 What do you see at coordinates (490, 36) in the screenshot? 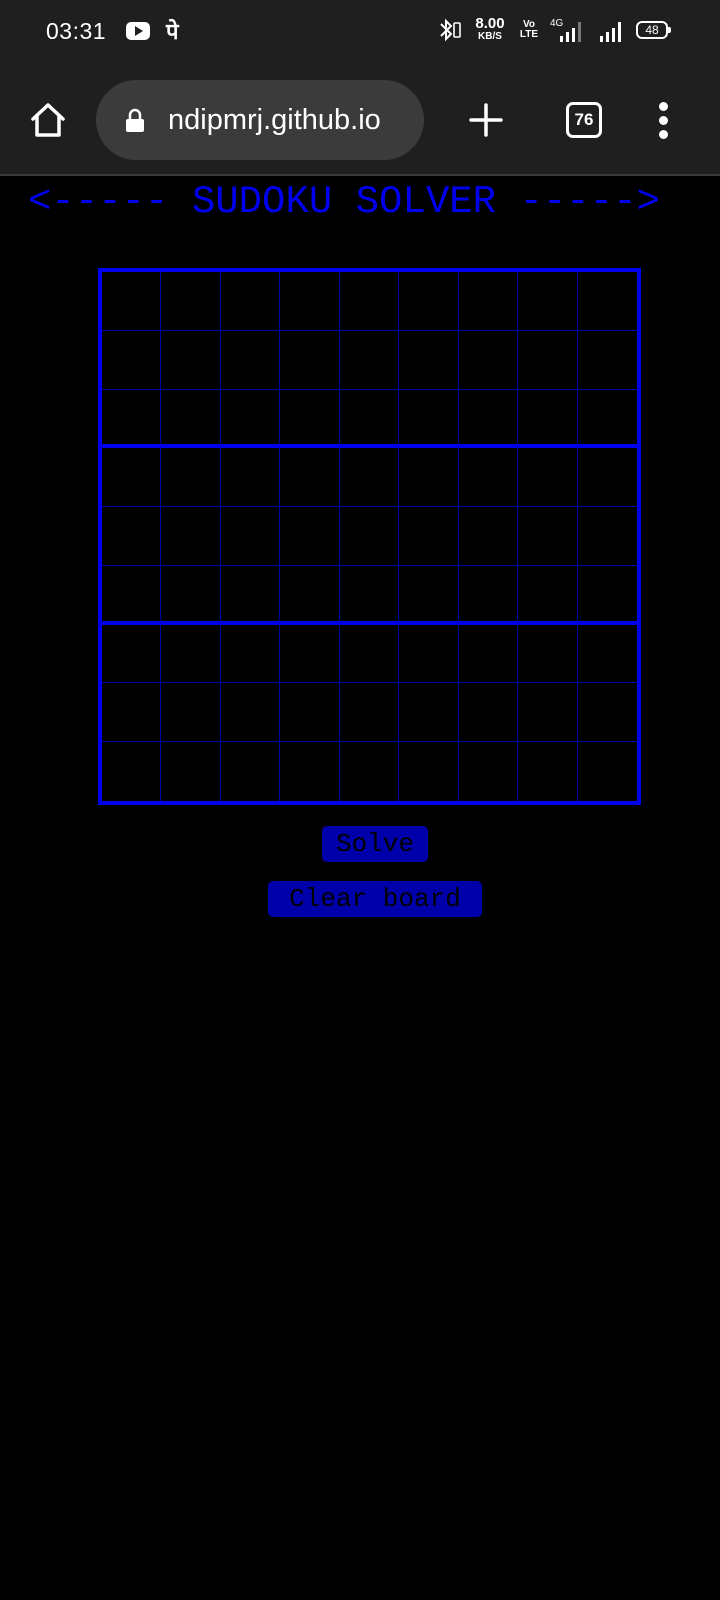
I see `net-speed-unit: KB/S` at bounding box center [490, 36].